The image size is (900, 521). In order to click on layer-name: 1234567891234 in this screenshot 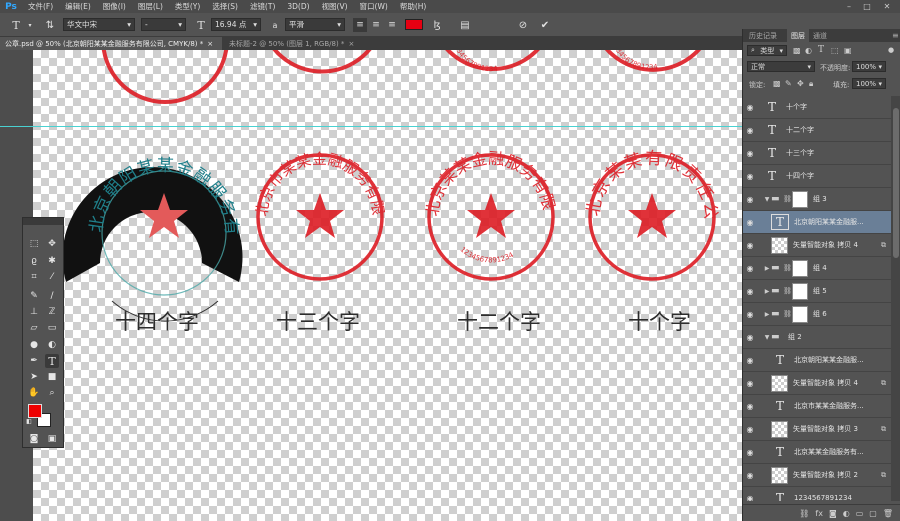, I will do `click(842, 497)`.